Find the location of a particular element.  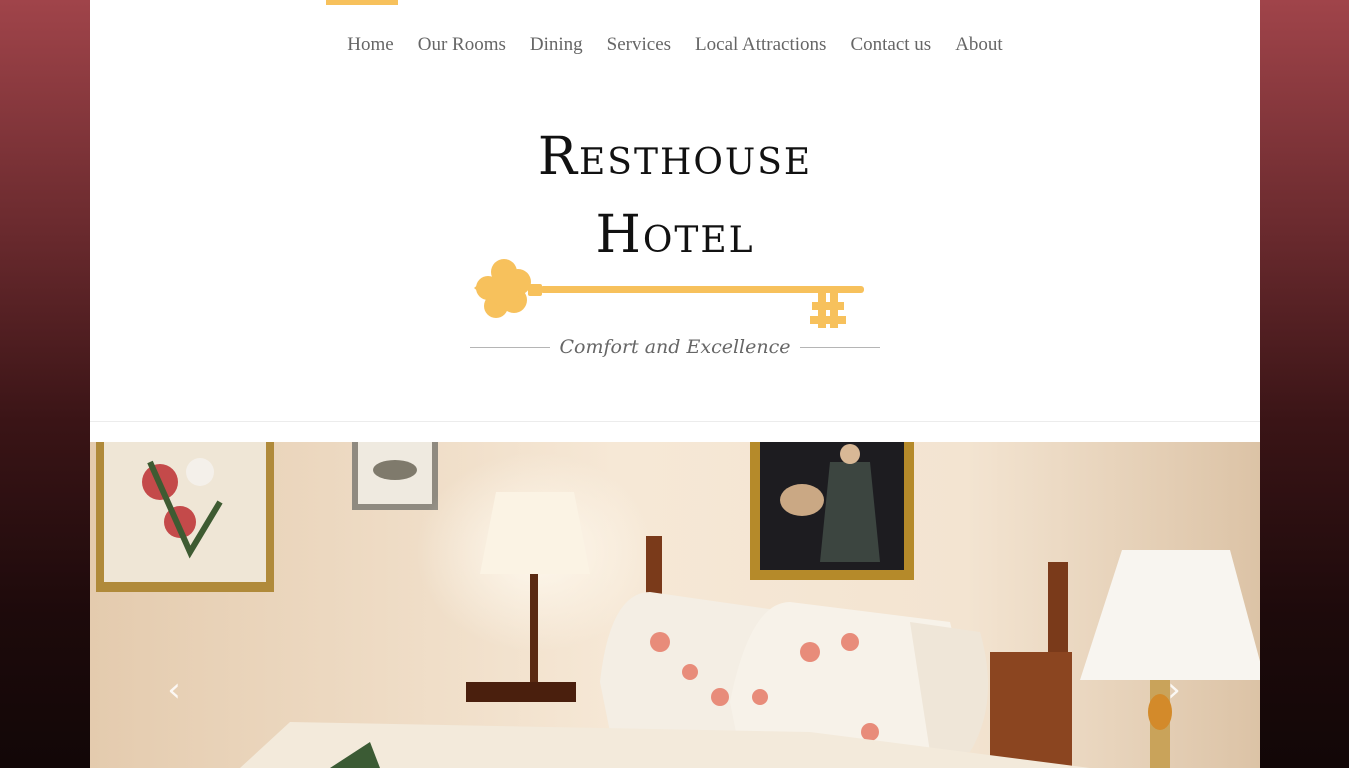

key-icon is located at coordinates (669, 293).